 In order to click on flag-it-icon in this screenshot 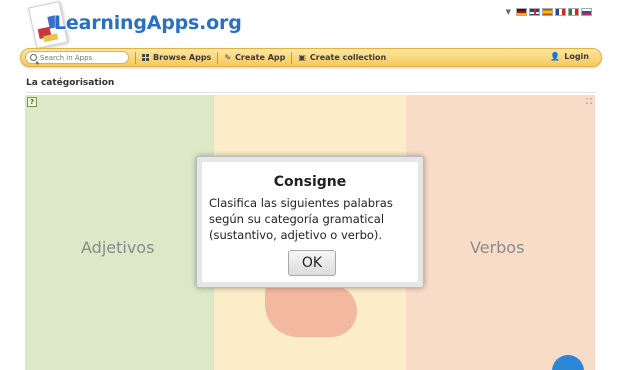, I will do `click(573, 12)`.